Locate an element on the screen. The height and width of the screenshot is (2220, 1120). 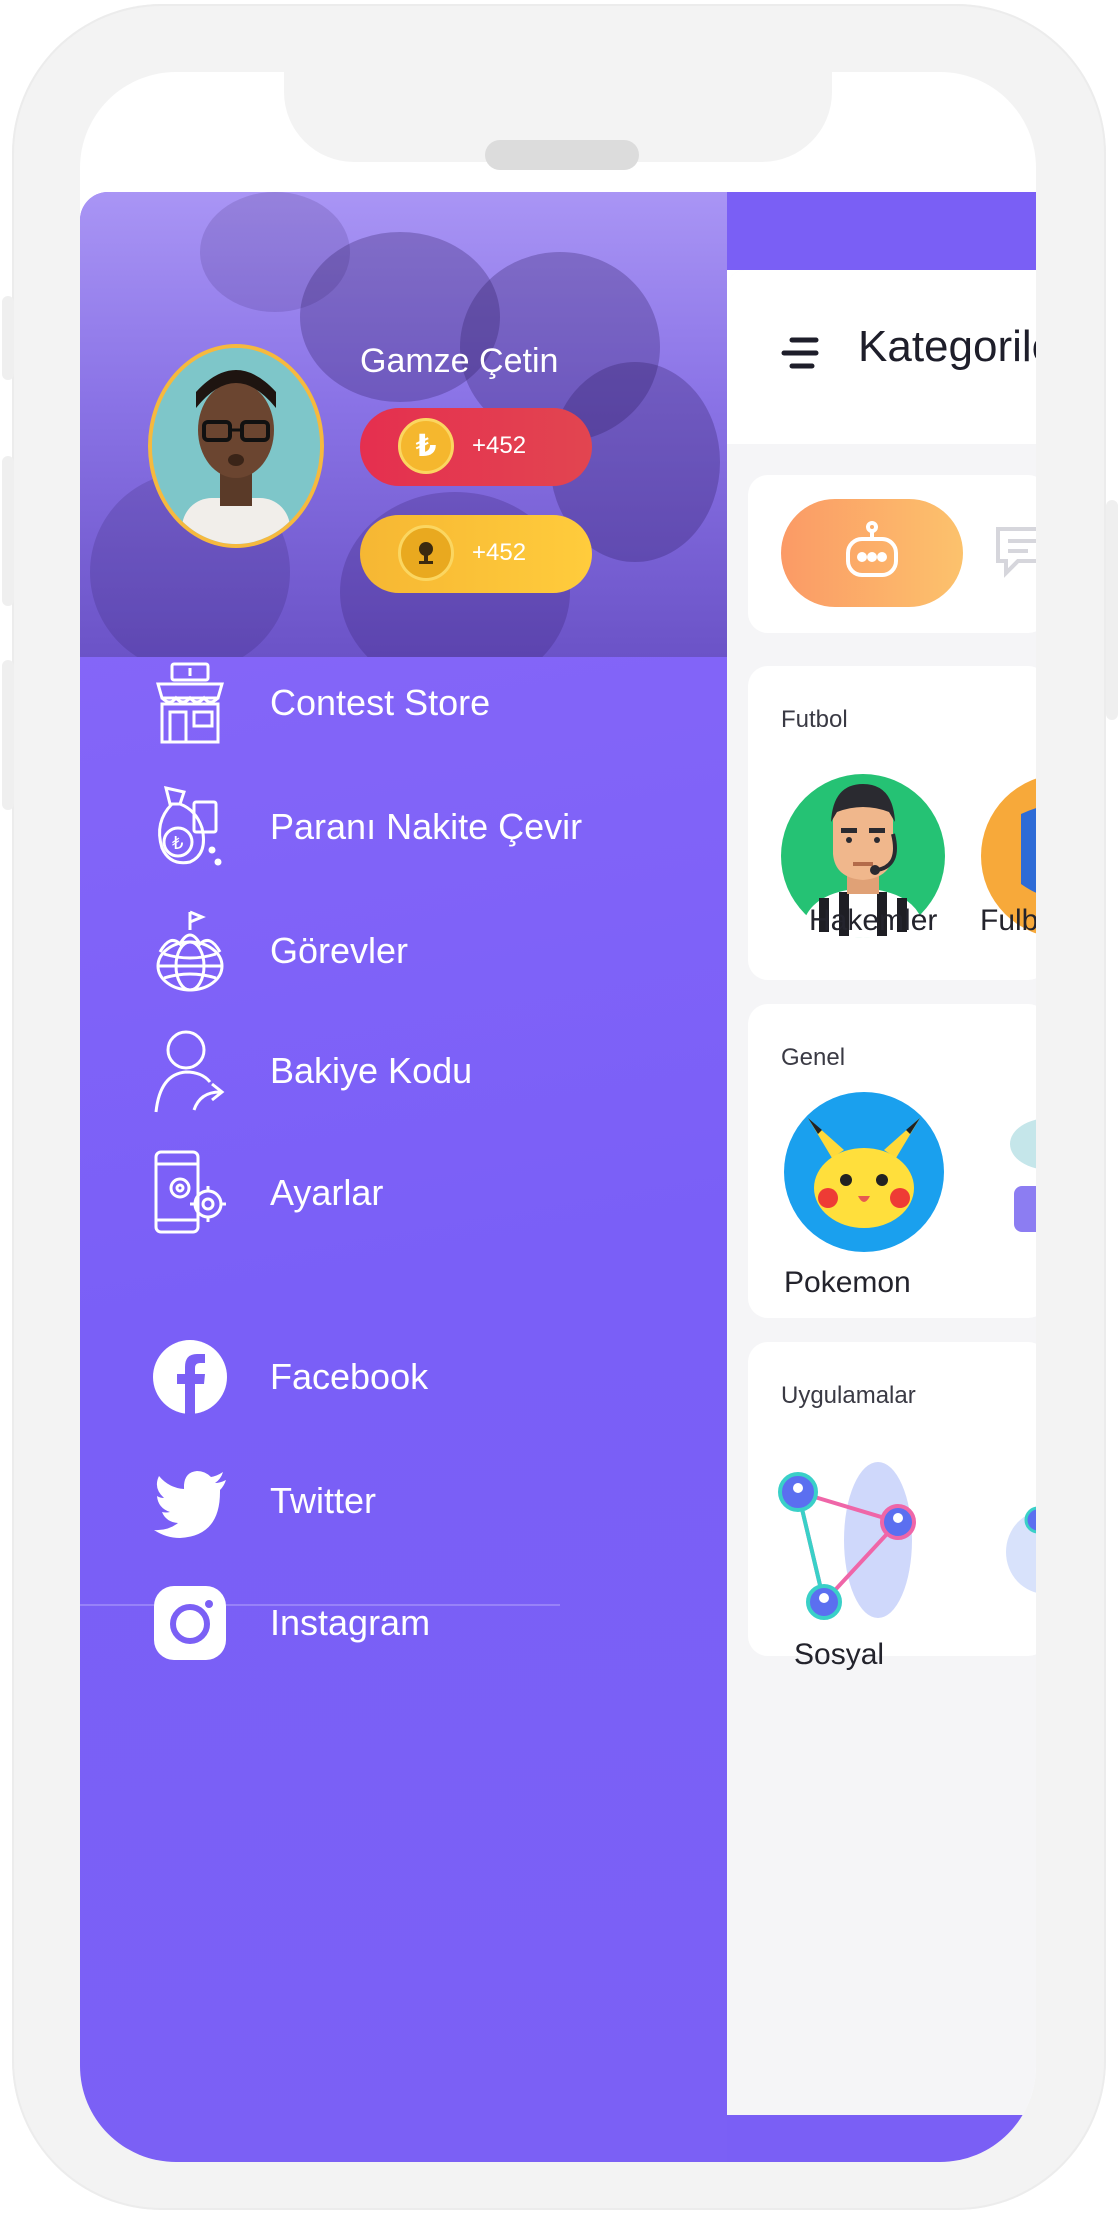
instagram-icon is located at coordinates (190, 1623).